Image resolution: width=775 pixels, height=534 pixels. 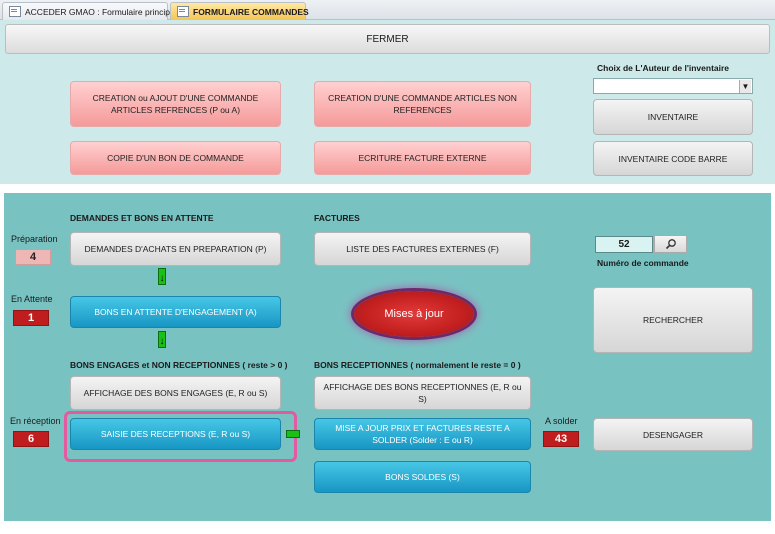 I want to click on auteur-label: Choix de L'Auteur de l'inventaire, so click(x=663, y=68).